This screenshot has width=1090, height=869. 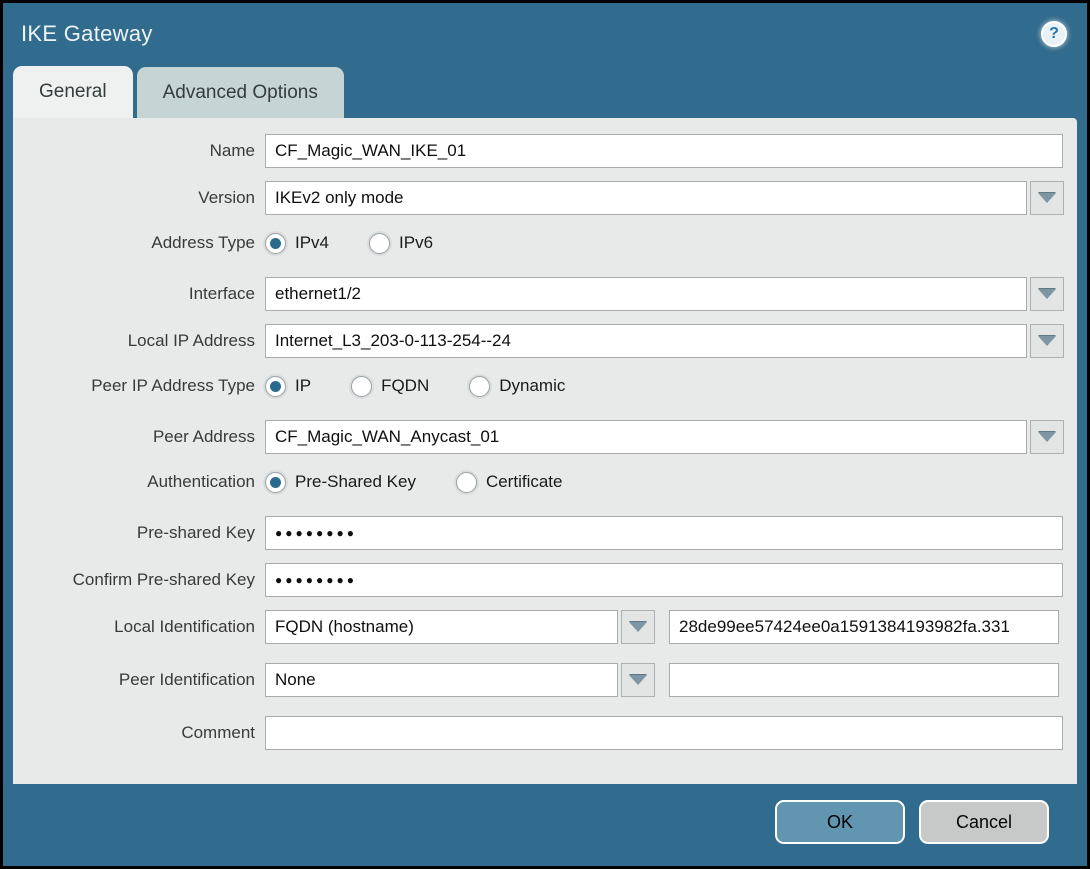 What do you see at coordinates (646, 198) in the screenshot?
I see `version-select-input` at bounding box center [646, 198].